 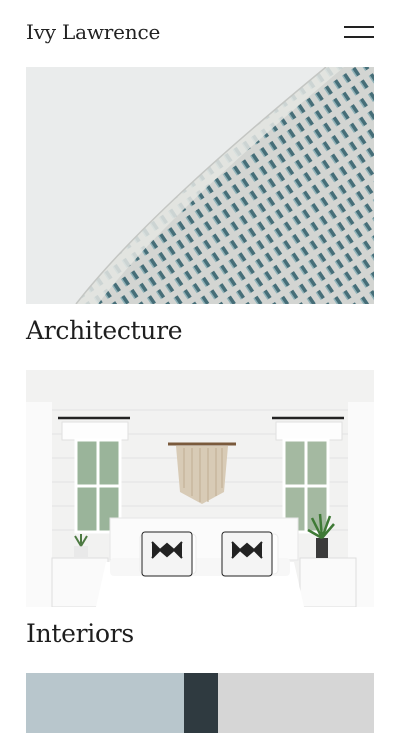 What do you see at coordinates (359, 27) in the screenshot?
I see `menu-bar-top` at bounding box center [359, 27].